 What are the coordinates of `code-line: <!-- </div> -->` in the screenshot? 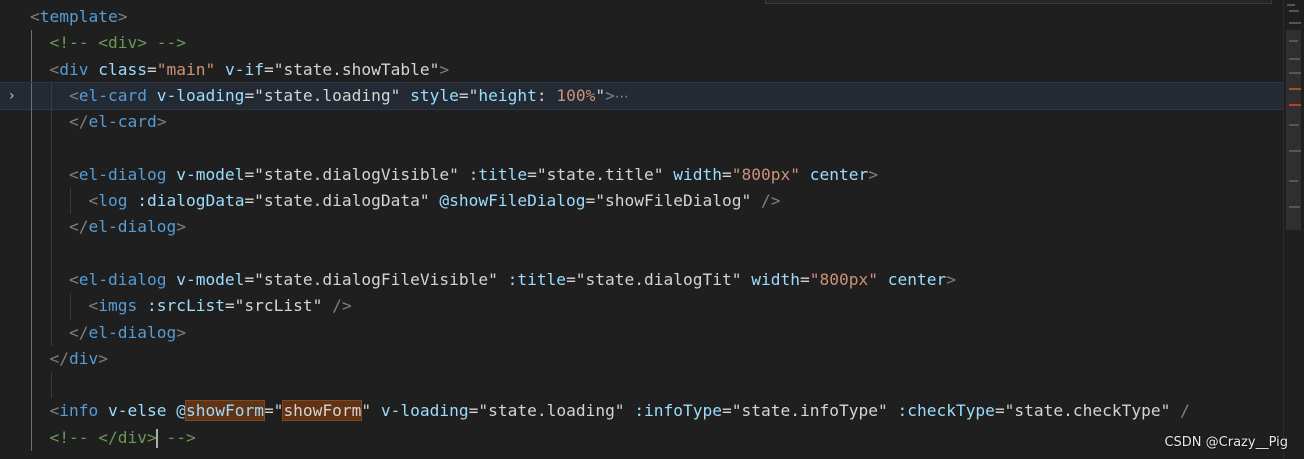 It's located at (641, 438).